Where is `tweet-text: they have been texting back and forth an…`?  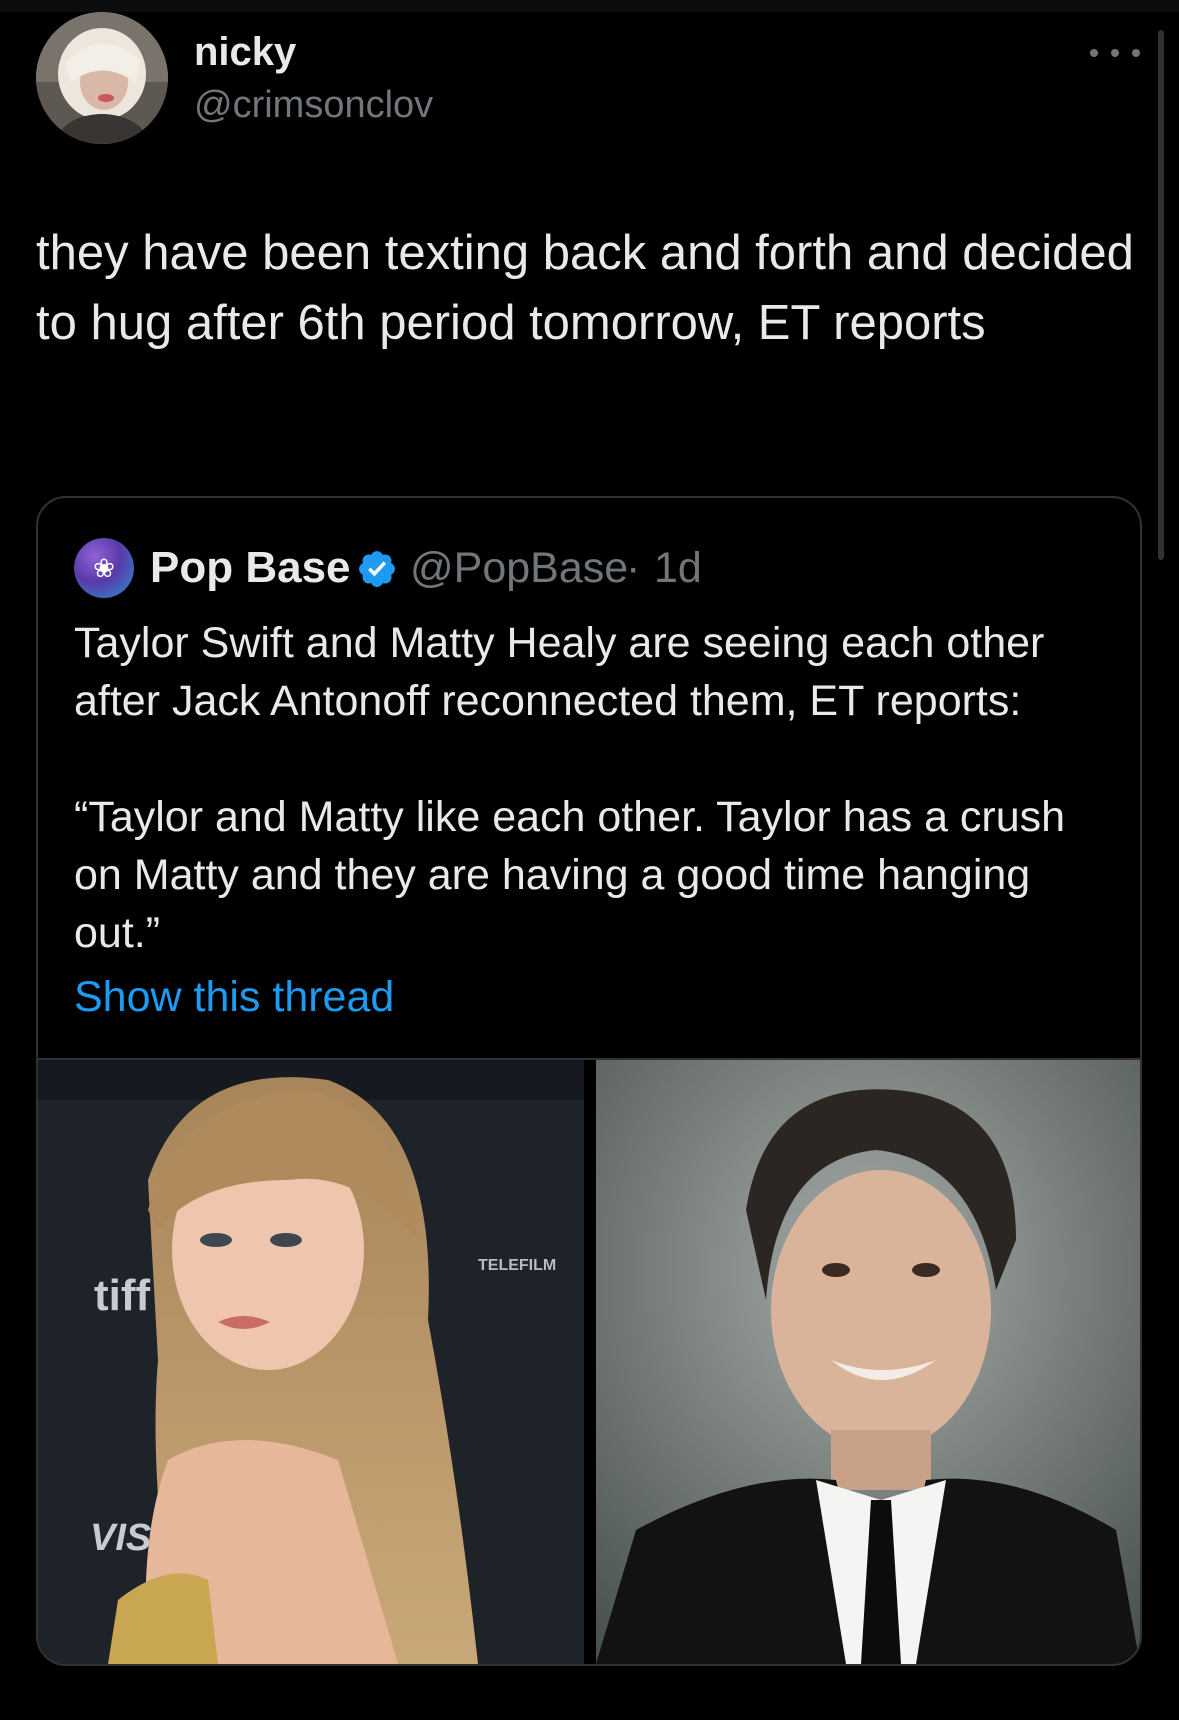 tweet-text: they have been texting back and forth an… is located at coordinates (585, 288).